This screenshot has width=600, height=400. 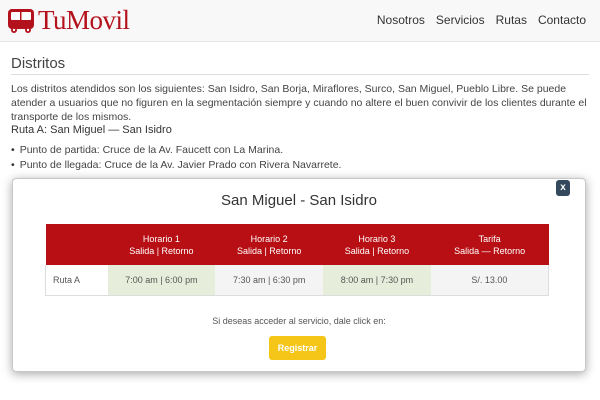 I want to click on header-sub: Salida — Retorno, so click(x=490, y=250).